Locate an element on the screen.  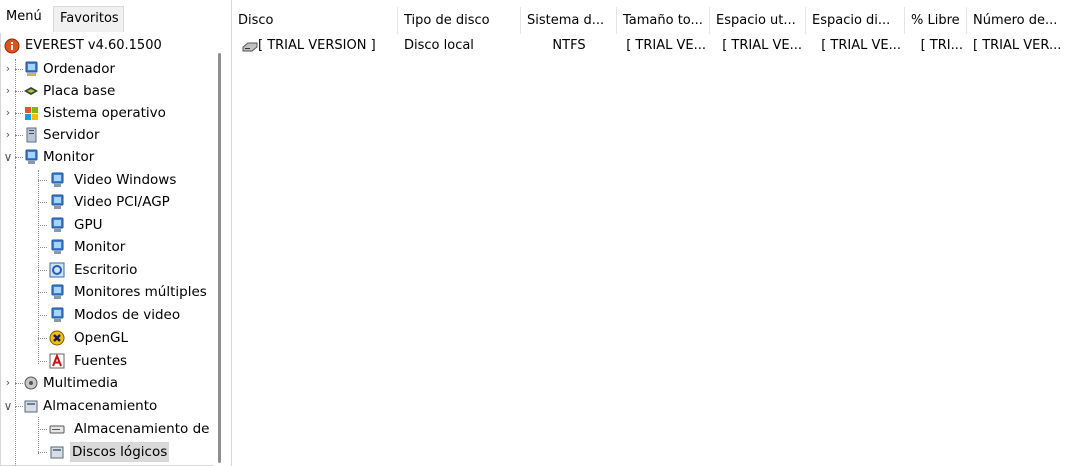
tree-item-label: Discos lógicos is located at coordinates (120, 452).